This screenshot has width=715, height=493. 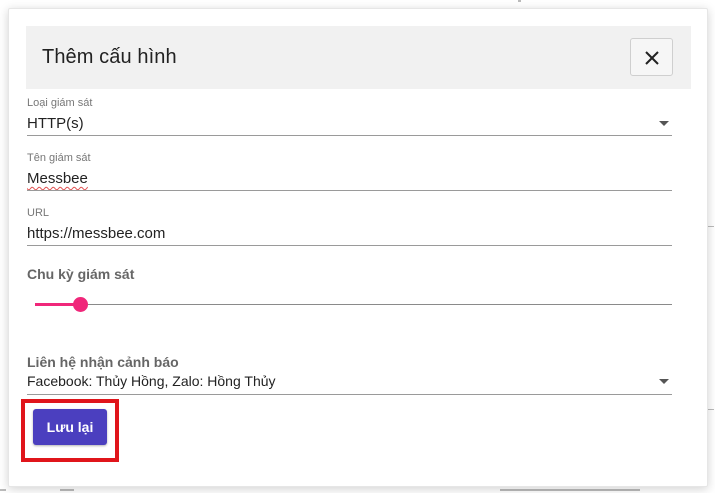 I want to click on close-icon, so click(x=652, y=58).